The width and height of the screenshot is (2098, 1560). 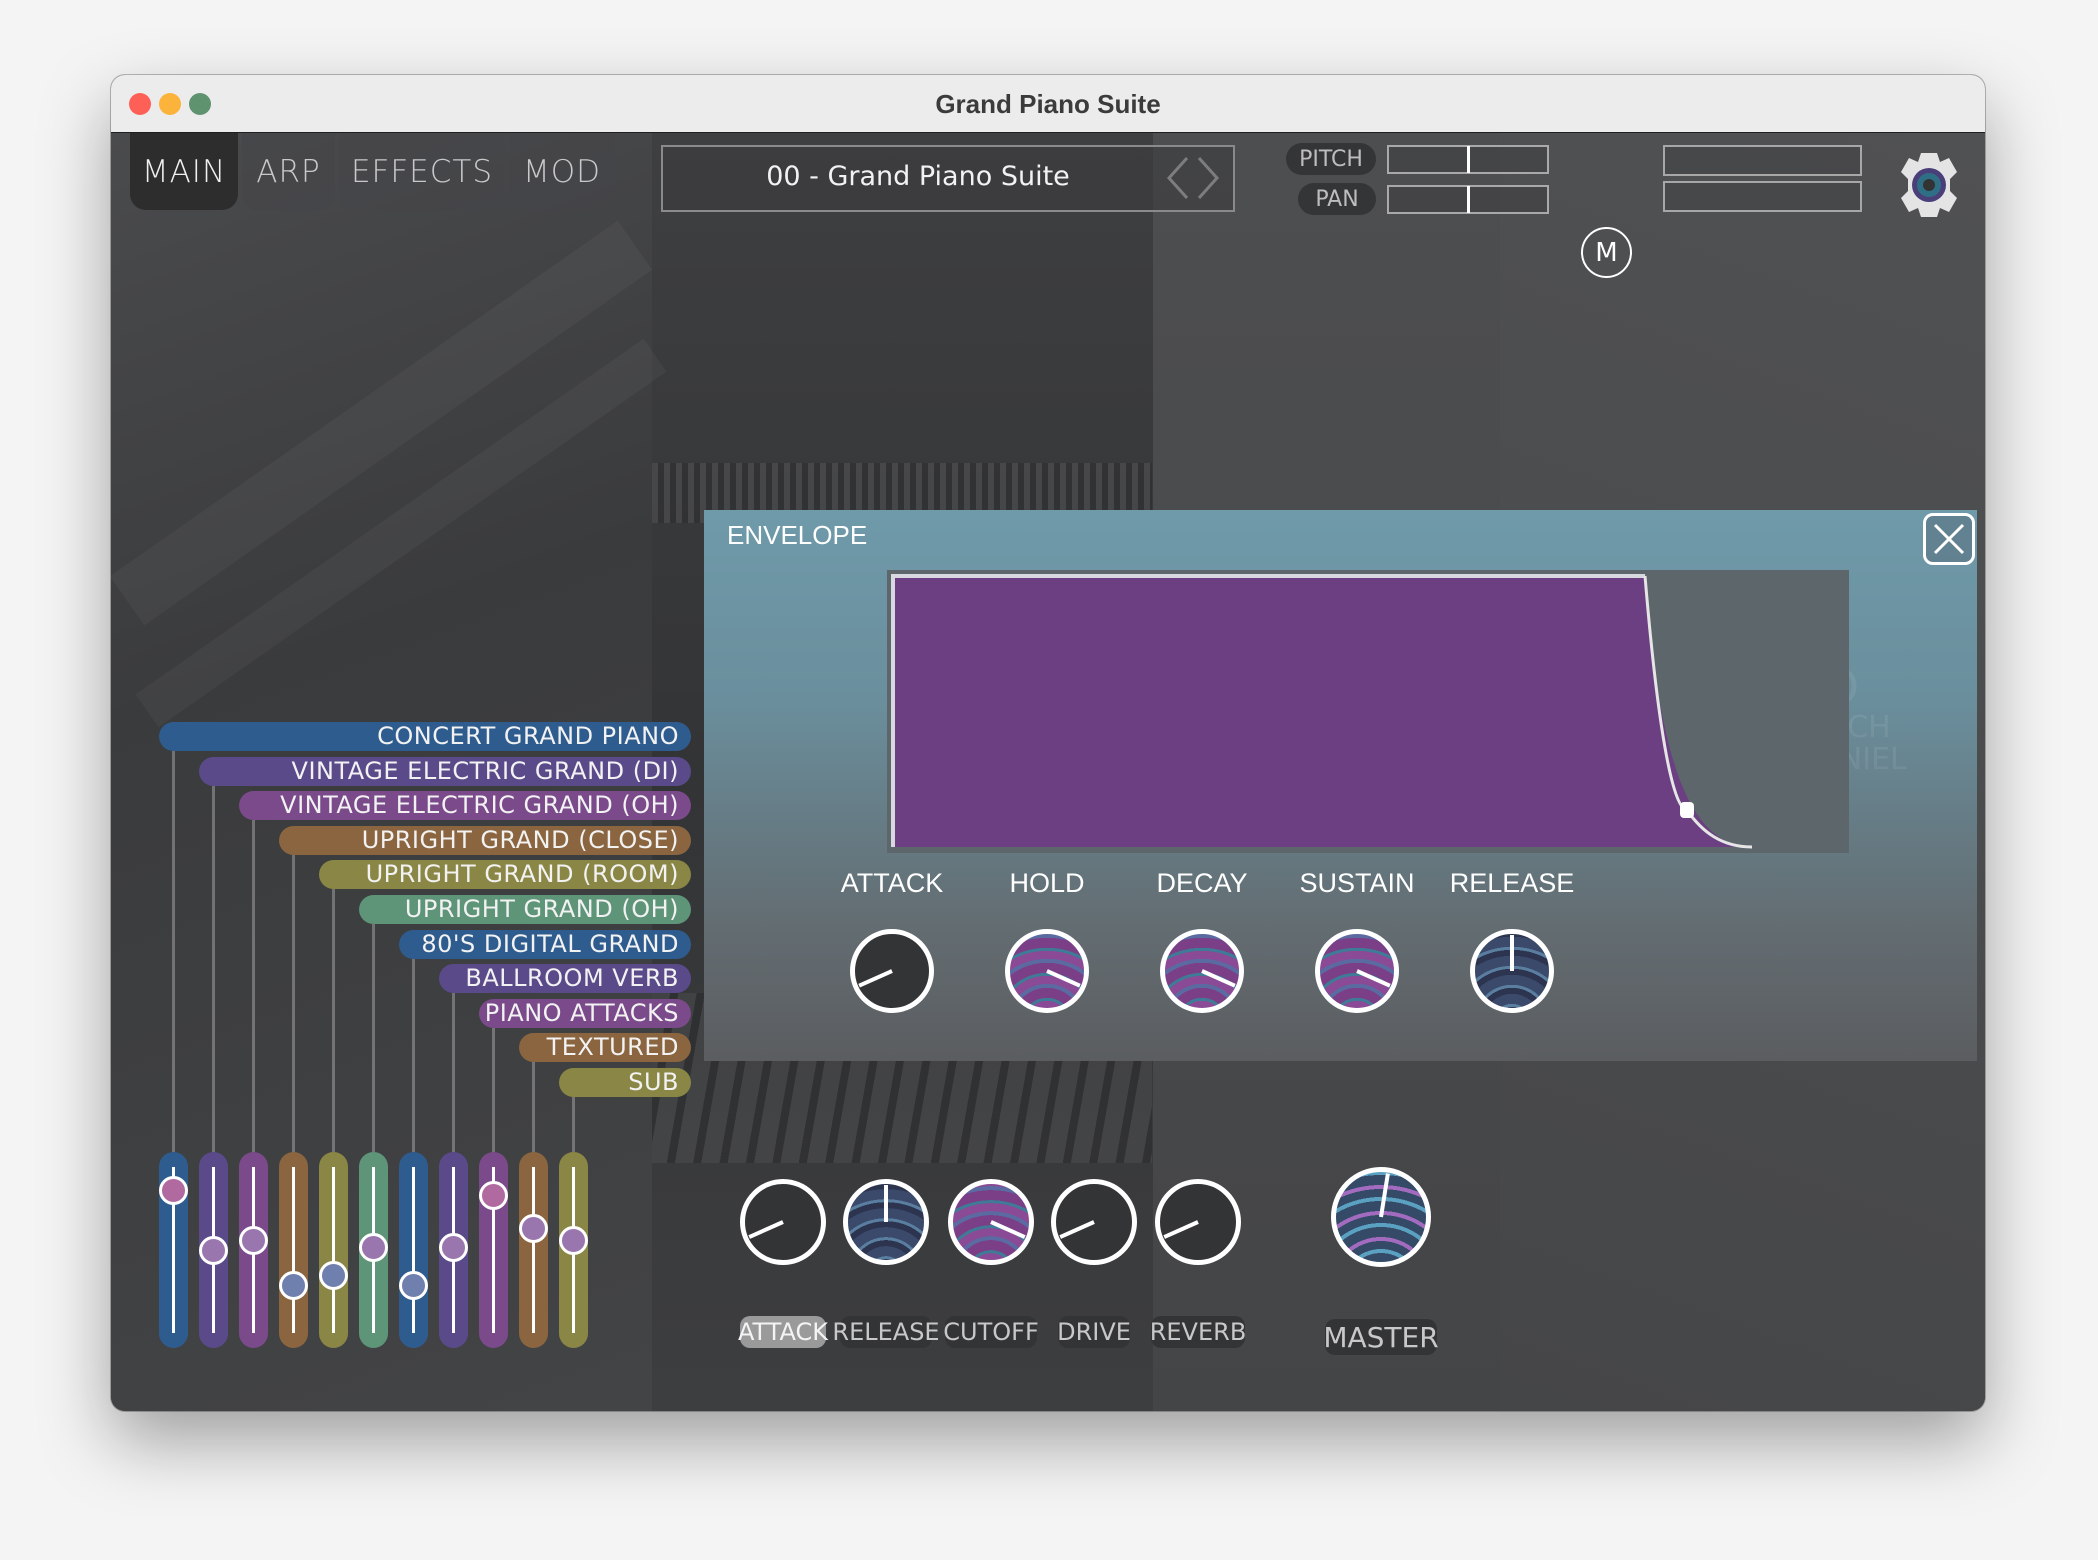 I want to click on tab-main: MAIN, so click(x=184, y=171).